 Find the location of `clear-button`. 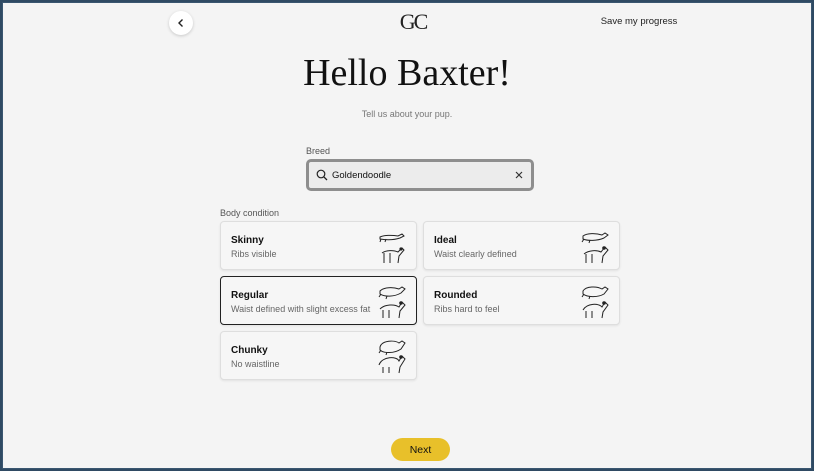

clear-button is located at coordinates (519, 175).